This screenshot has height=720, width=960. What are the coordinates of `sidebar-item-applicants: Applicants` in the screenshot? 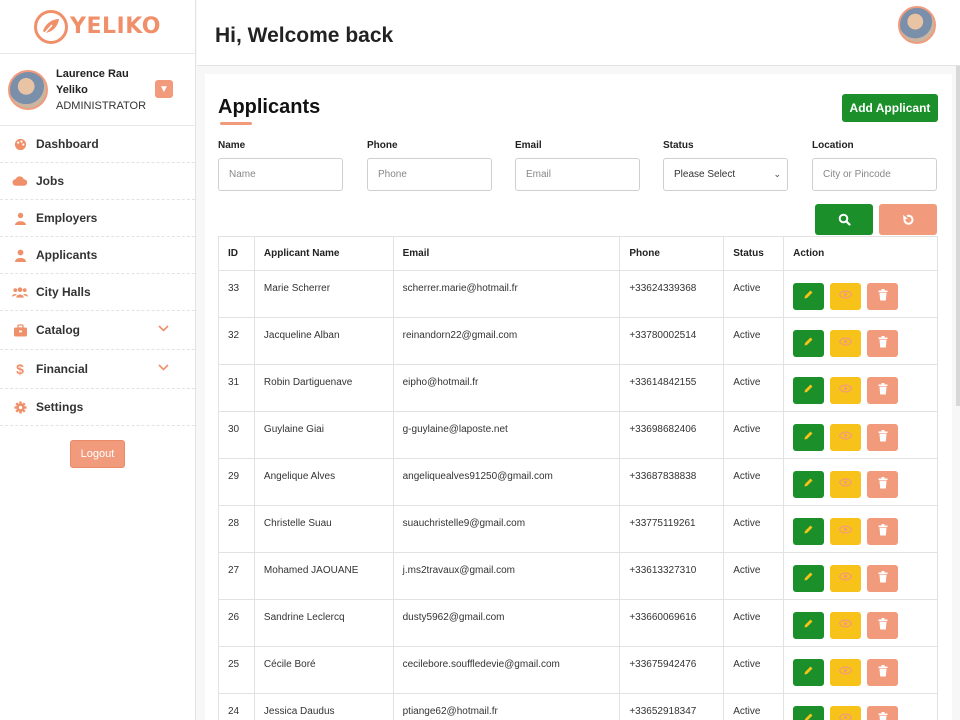 It's located at (97, 255).